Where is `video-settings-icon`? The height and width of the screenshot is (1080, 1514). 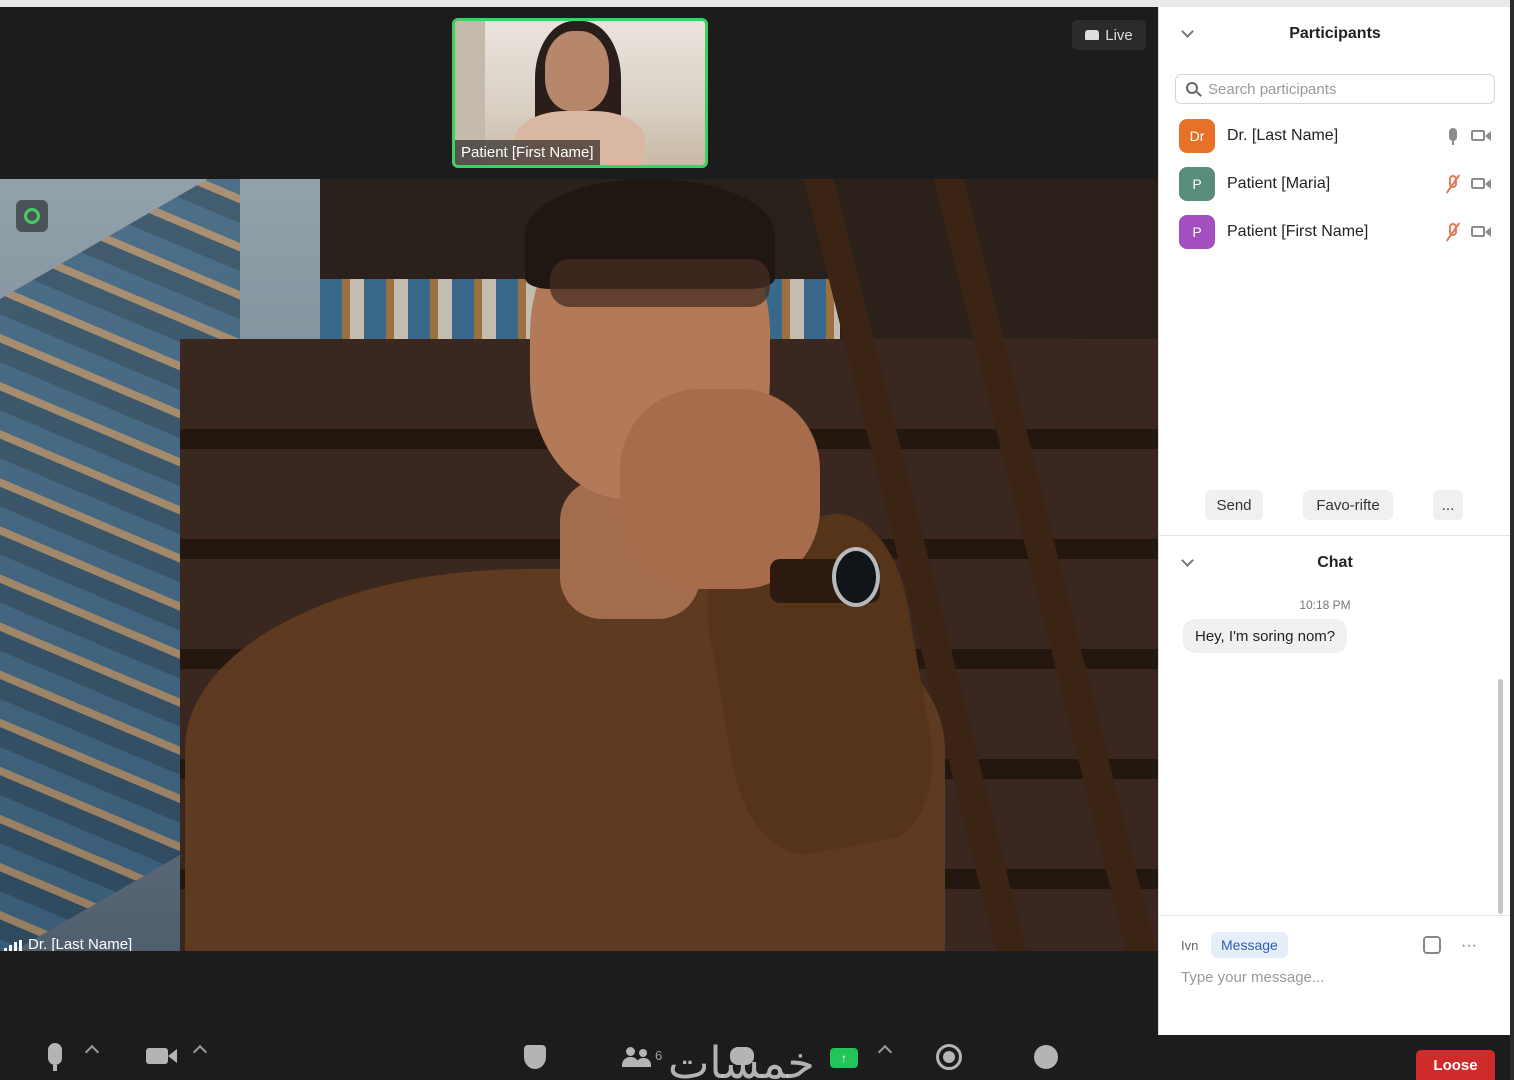 video-settings-icon is located at coordinates (32, 216).